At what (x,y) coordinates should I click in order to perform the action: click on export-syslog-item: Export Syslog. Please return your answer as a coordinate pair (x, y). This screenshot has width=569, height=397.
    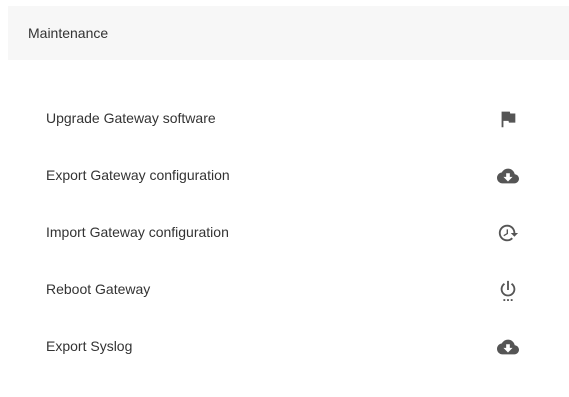
    Looking at the image, I should click on (288, 347).